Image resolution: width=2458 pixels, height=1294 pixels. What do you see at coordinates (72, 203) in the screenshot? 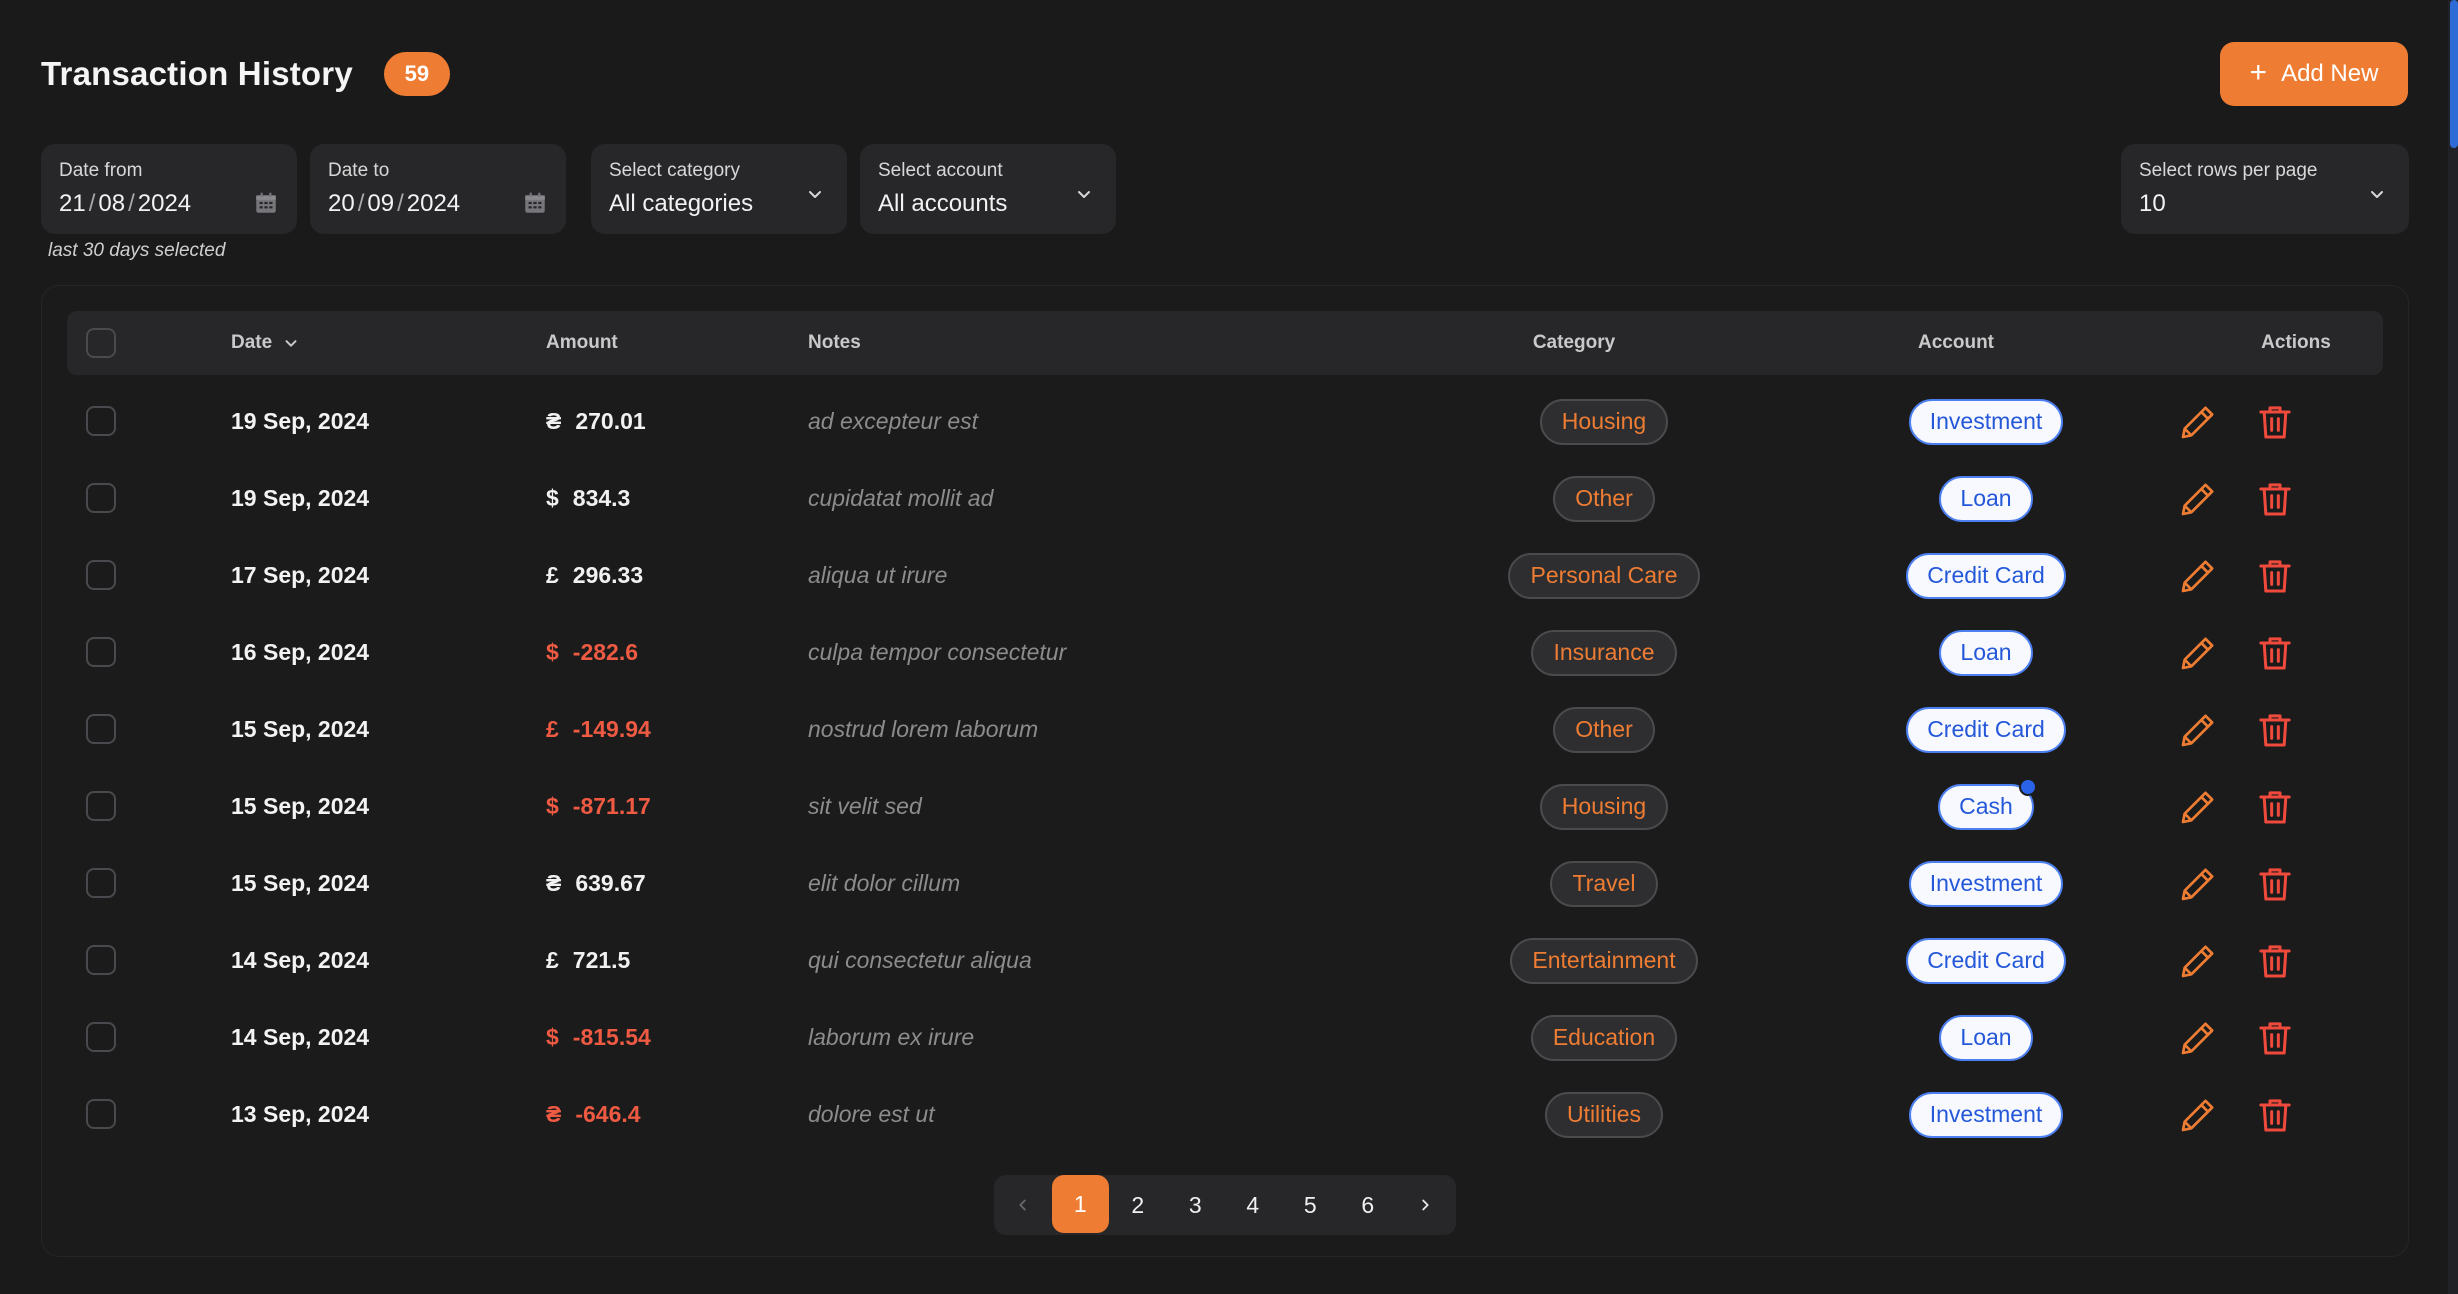
I see `date-from-day: 21` at bounding box center [72, 203].